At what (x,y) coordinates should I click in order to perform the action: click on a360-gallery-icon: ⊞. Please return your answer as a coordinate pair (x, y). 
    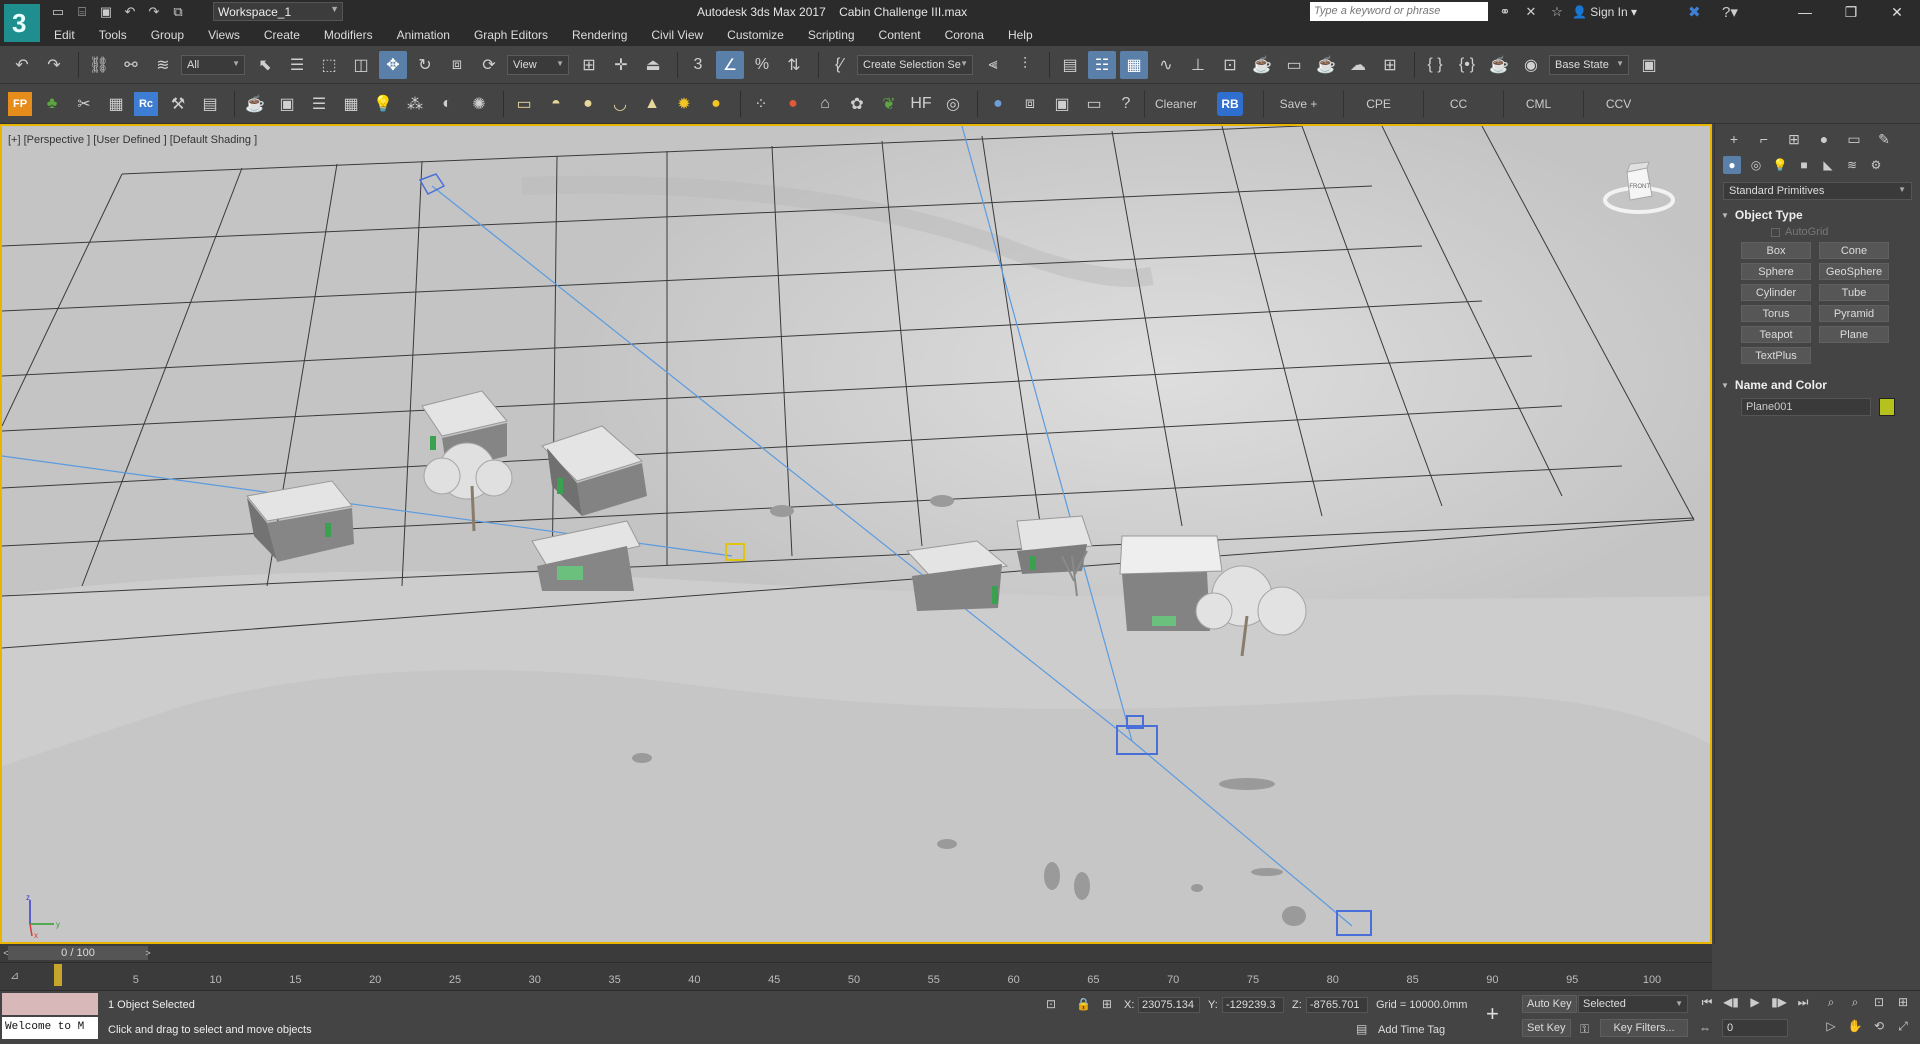
    Looking at the image, I should click on (1390, 65).